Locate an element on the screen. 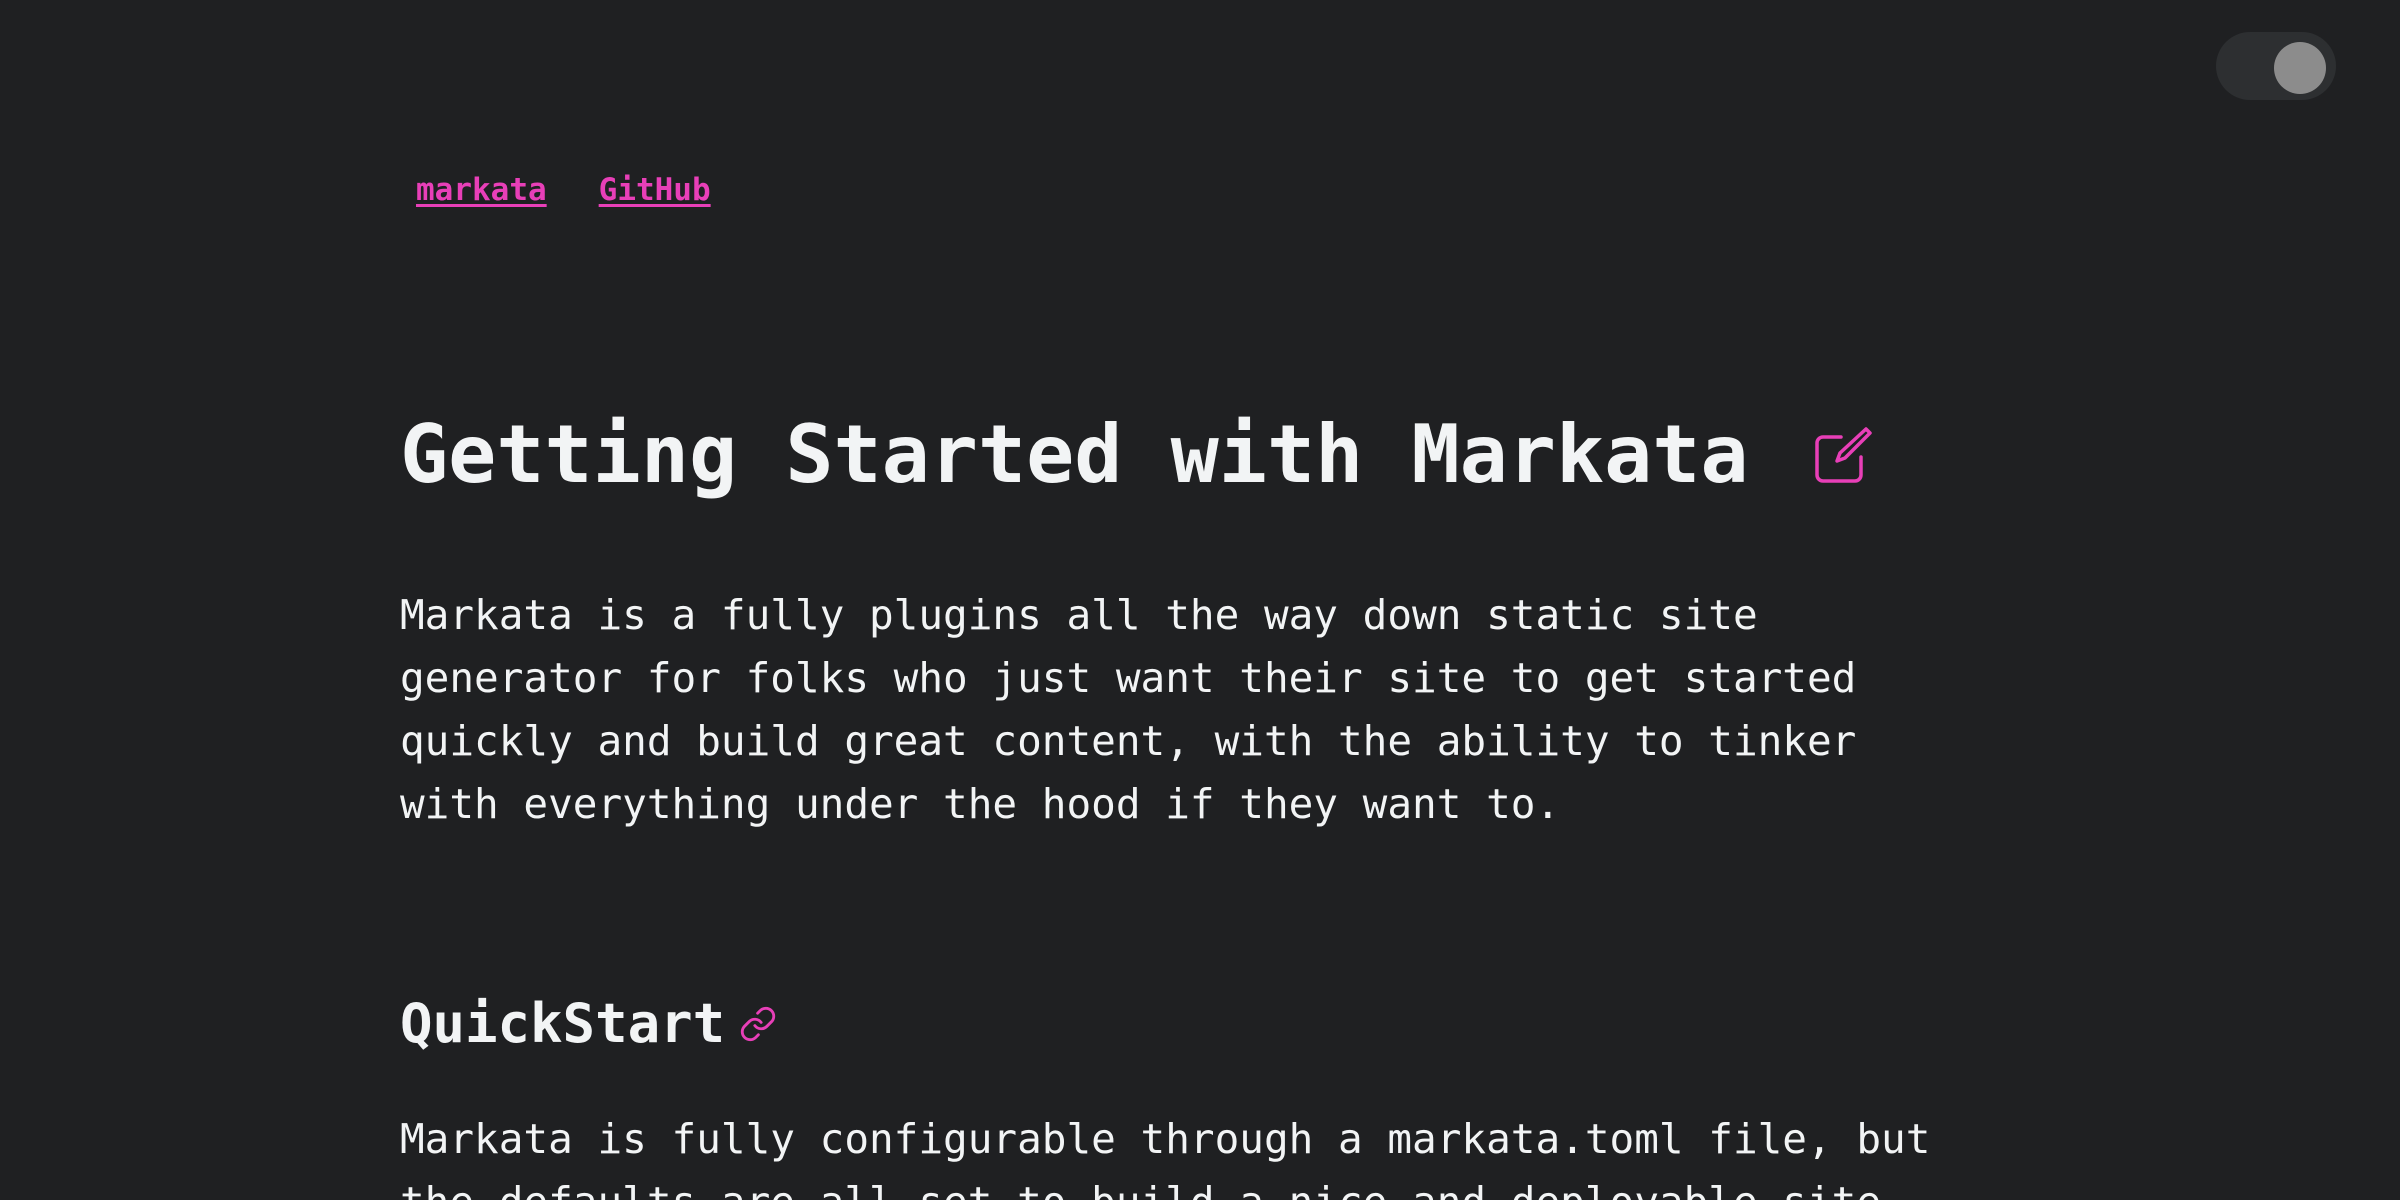 The image size is (2400, 1200). edit-icon is located at coordinates (1843, 455).